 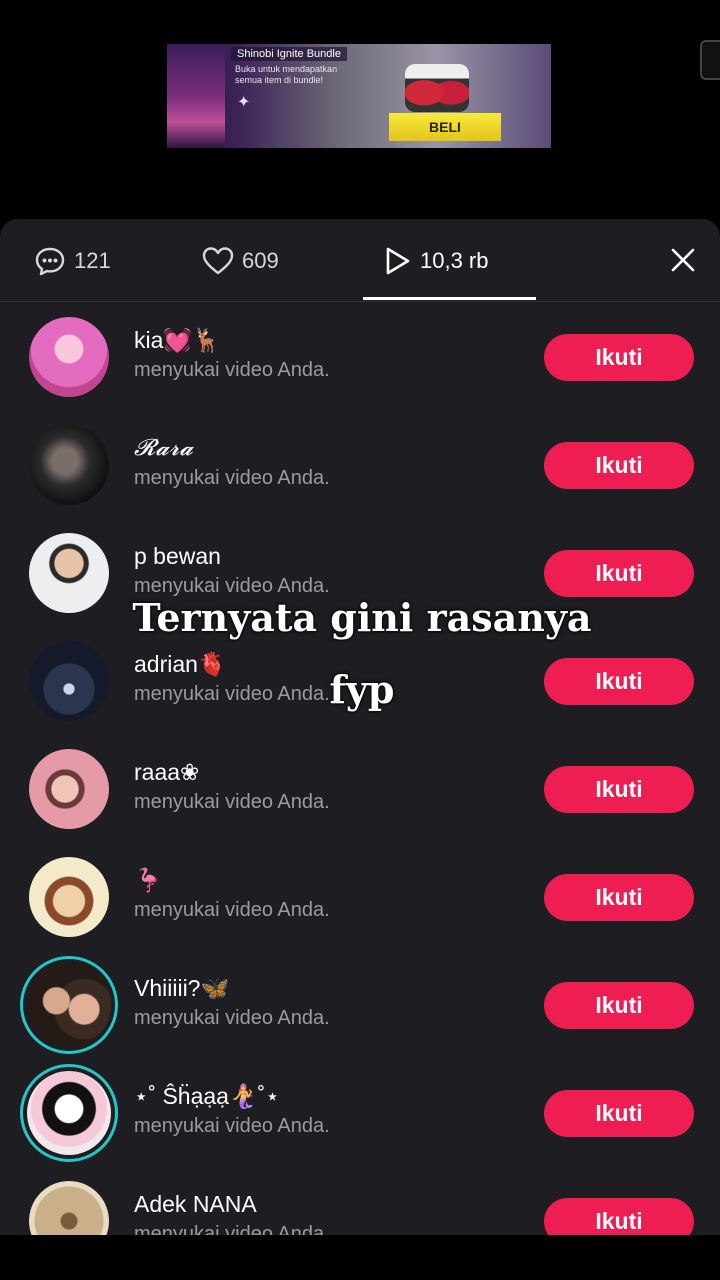 I want to click on shoes-image, so click(x=437, y=88).